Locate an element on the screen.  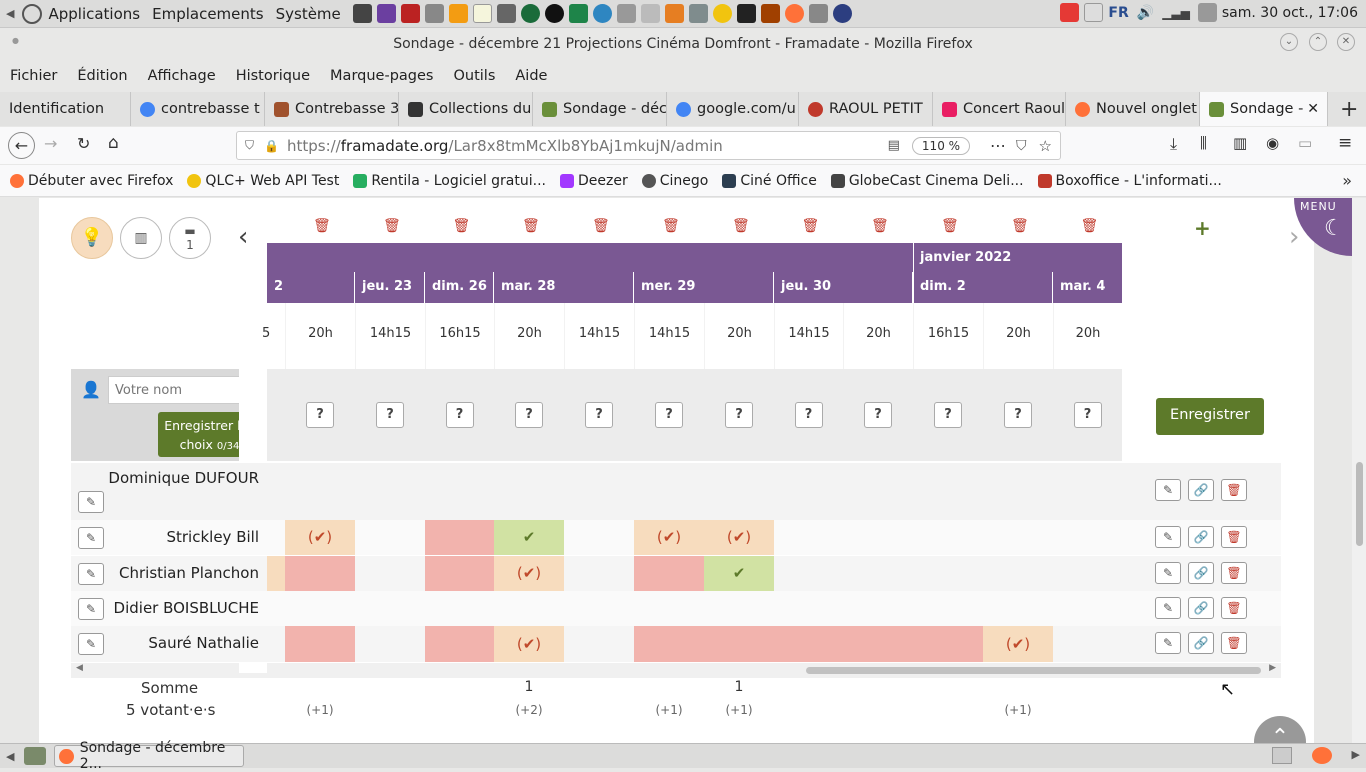
menu-bookmarks: Marque-pages is located at coordinates (381, 76).